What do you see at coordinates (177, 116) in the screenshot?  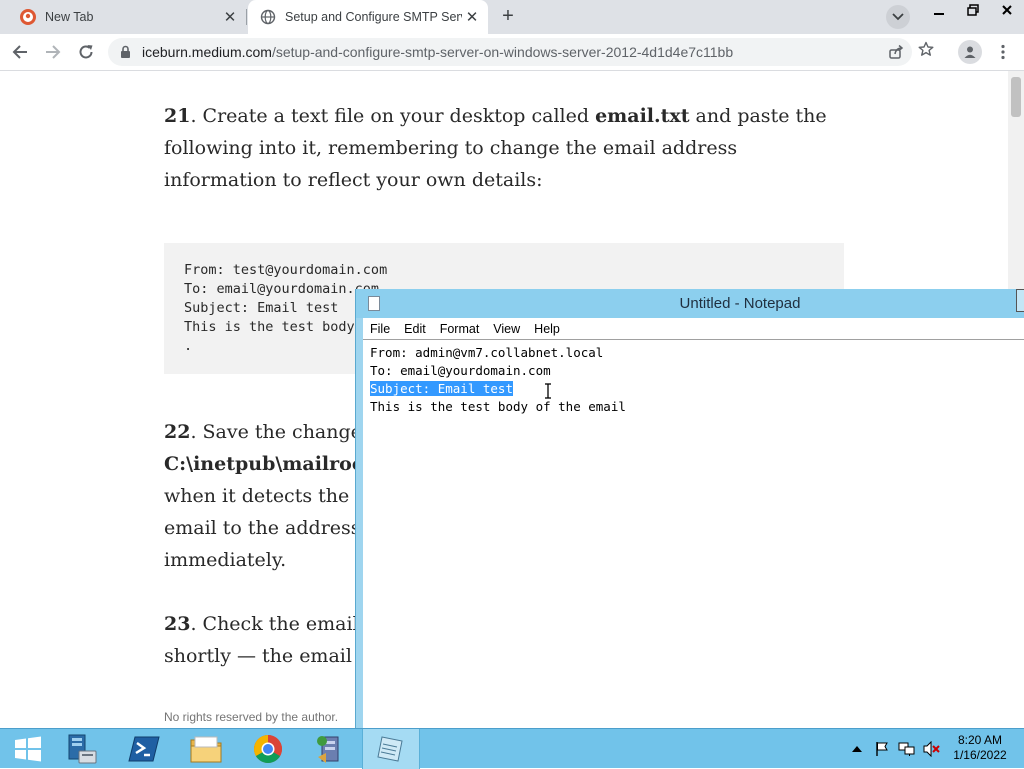 I see `step-number: 21` at bounding box center [177, 116].